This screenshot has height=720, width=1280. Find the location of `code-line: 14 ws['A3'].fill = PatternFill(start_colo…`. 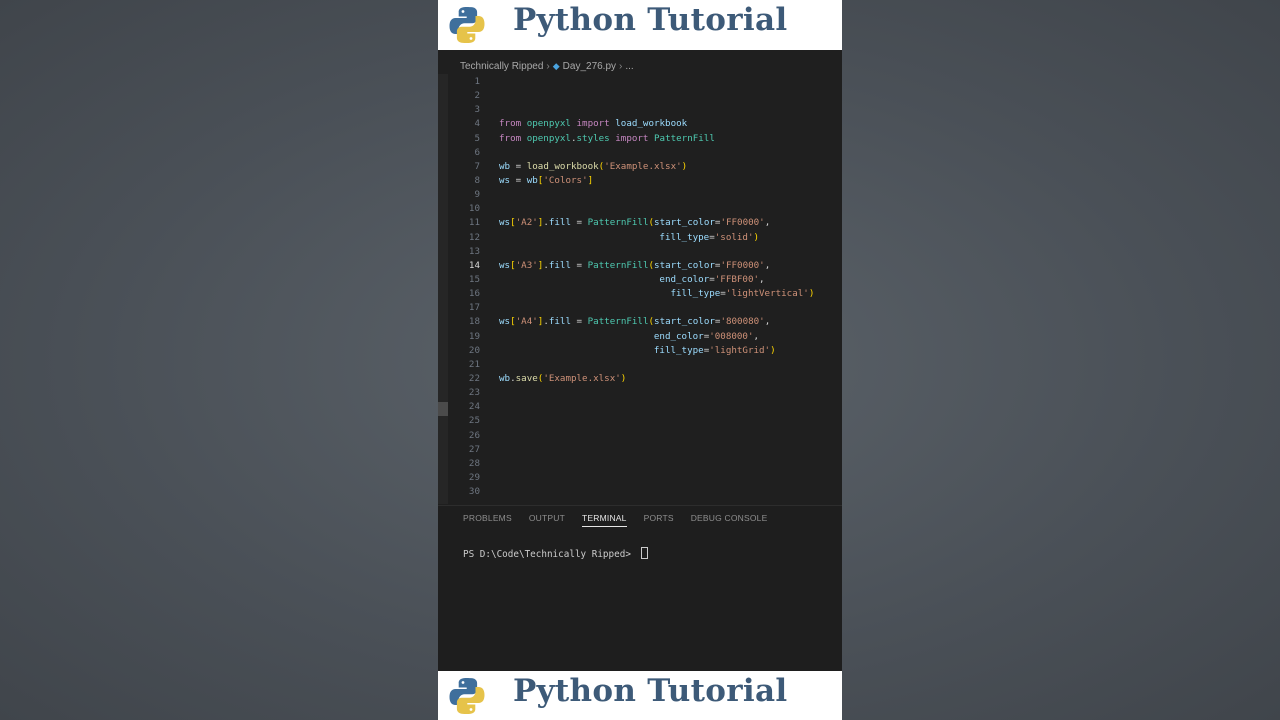

code-line: 14 ws['A3'].fill = PatternFill(start_colo… is located at coordinates (640, 266).